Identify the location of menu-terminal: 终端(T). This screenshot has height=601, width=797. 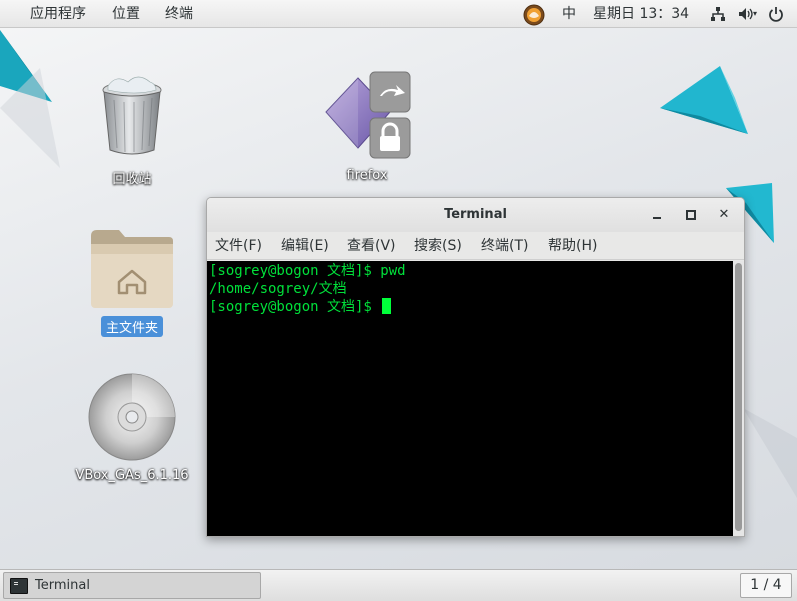
(504, 246).